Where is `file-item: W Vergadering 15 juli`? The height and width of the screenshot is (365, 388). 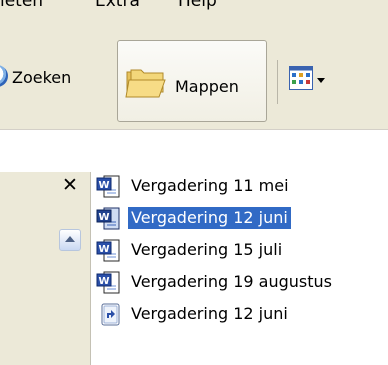
file-item: W Vergadering 15 juli is located at coordinates (240, 250).